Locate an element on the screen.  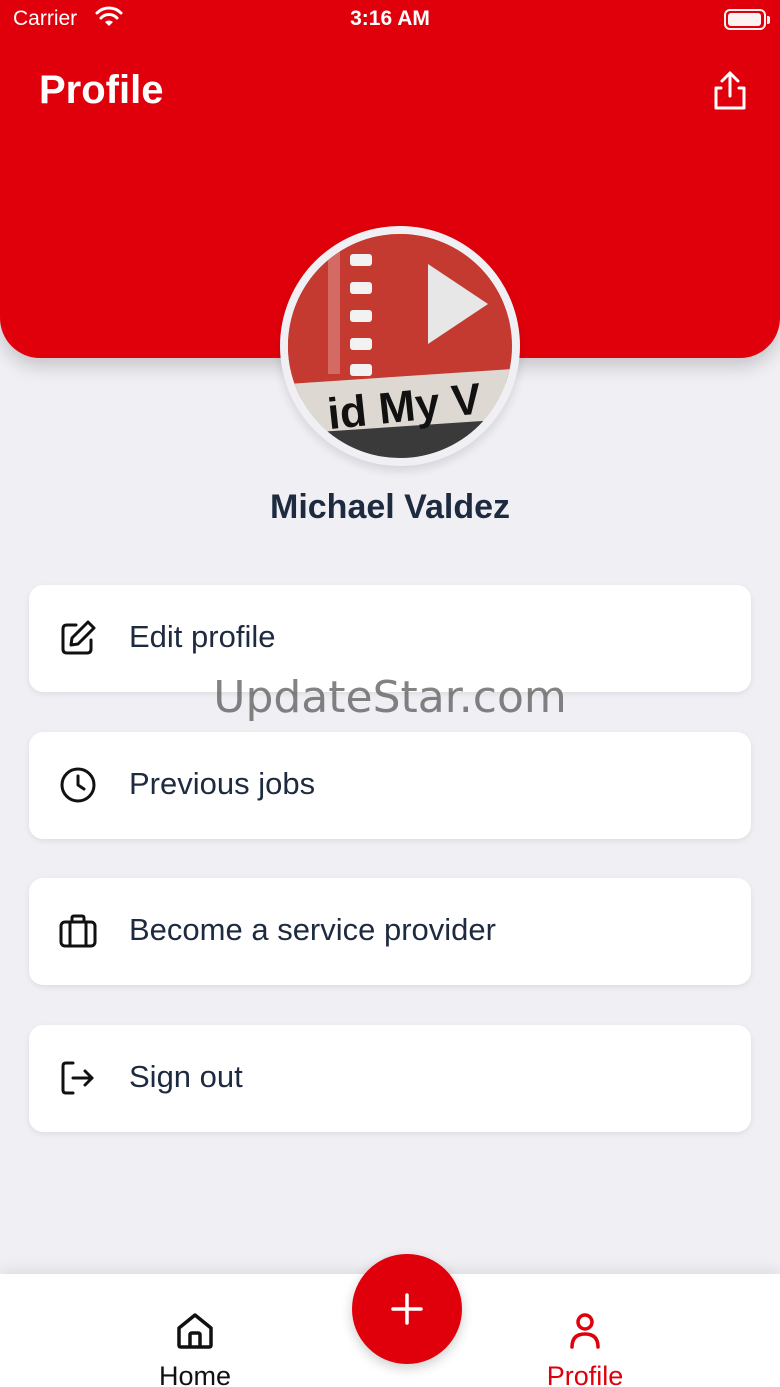
plus-icon is located at coordinates (407, 1309).